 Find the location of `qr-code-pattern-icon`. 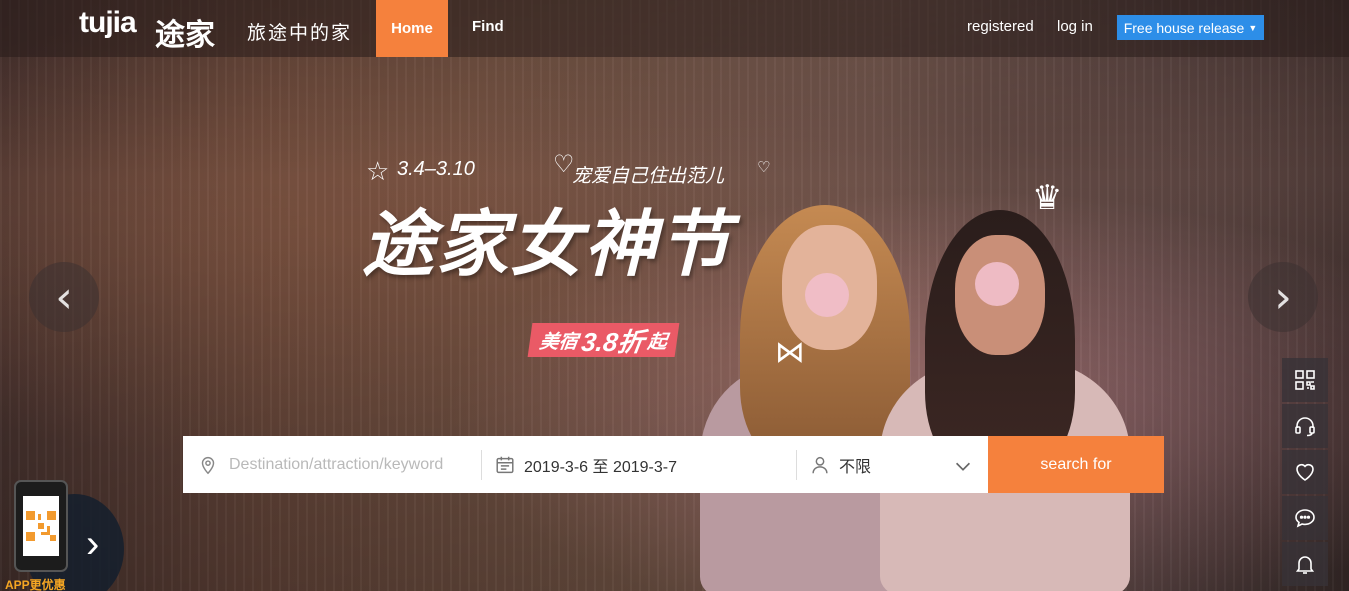

qr-code-pattern-icon is located at coordinates (41, 526).